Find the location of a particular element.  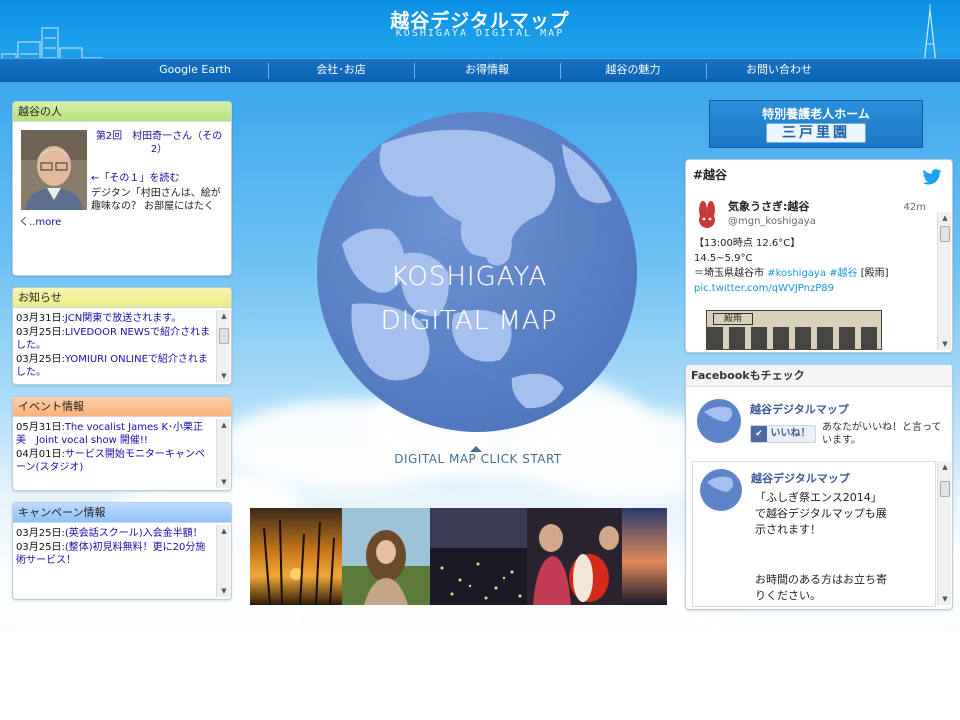

list-item: 03月25日:(英会話スクール)入会金半額！ is located at coordinates (114, 533).